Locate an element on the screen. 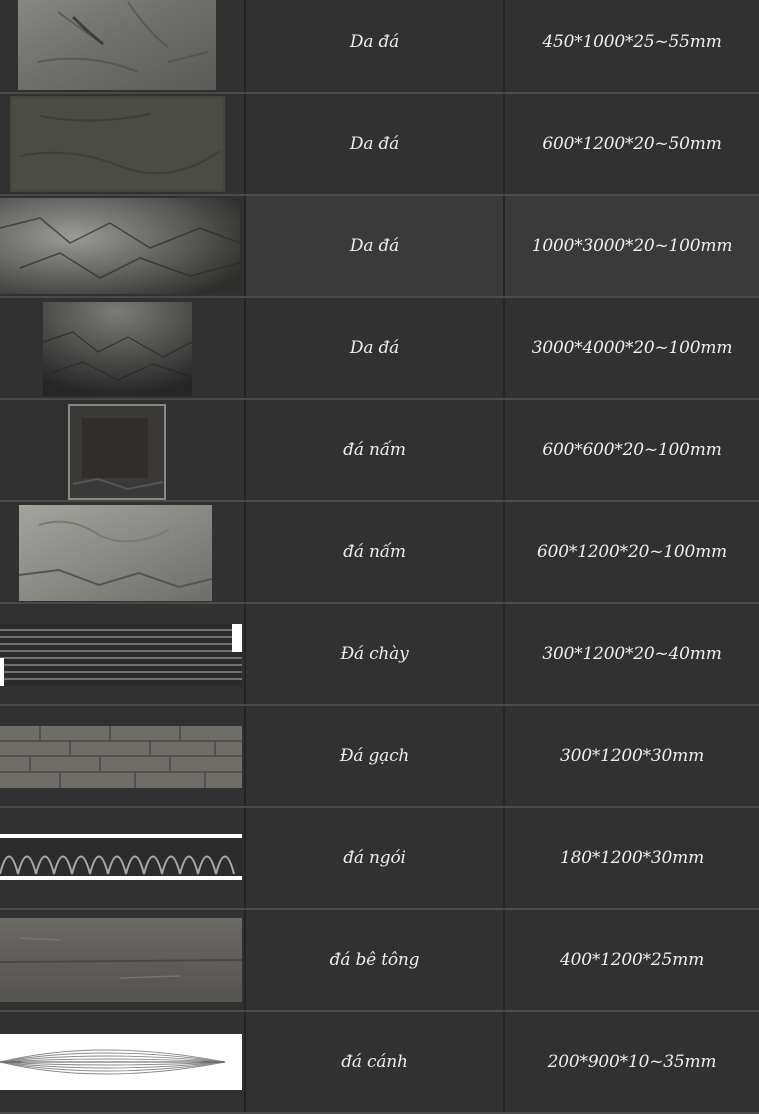 Image resolution: width=759 pixels, height=1114 pixels. product-size-cell: 200*900*10~35mm is located at coordinates (632, 1062).